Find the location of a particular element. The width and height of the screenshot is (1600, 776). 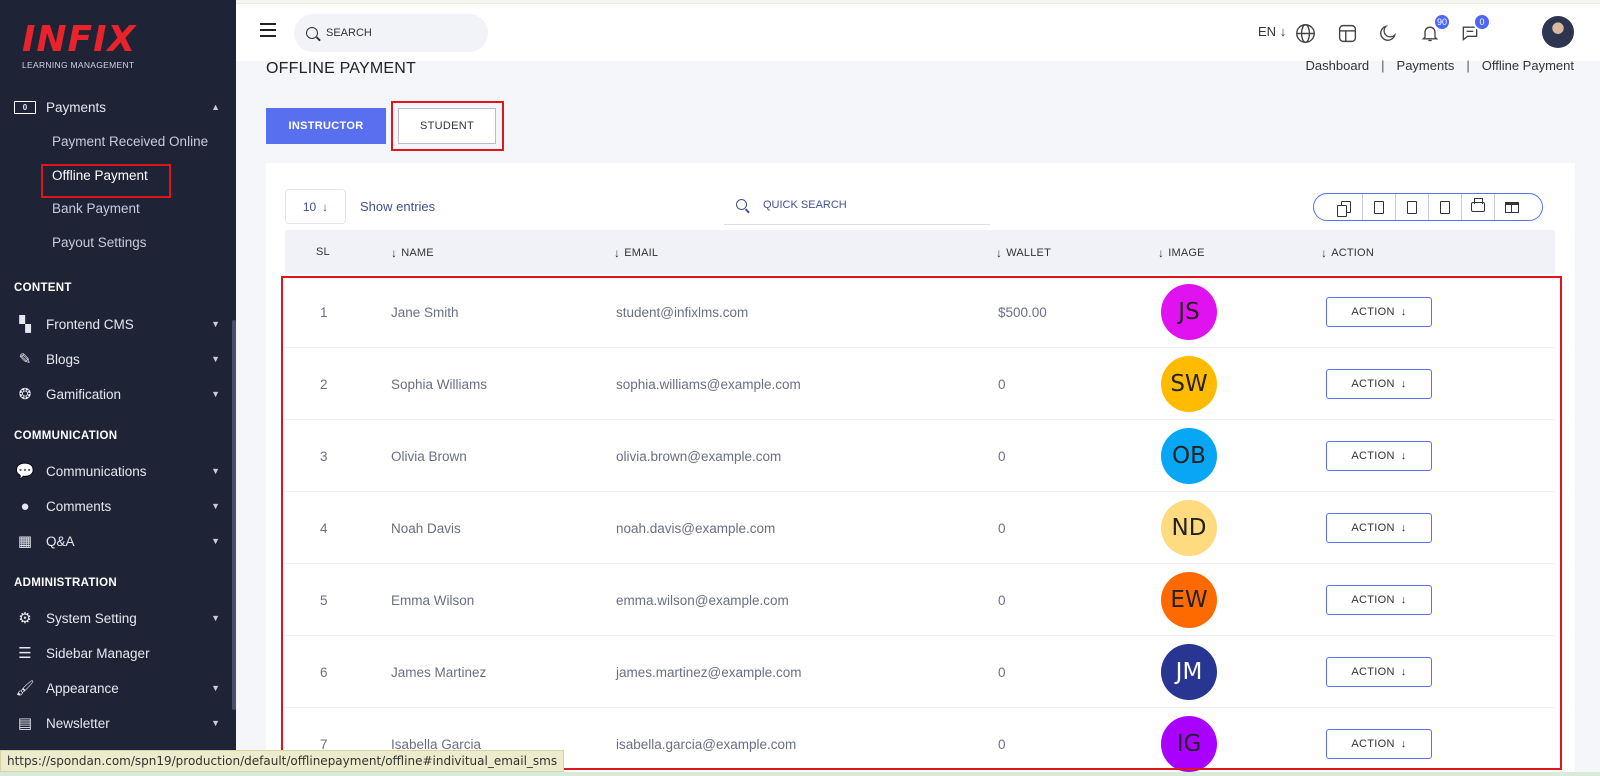

copy-button is located at coordinates (1346, 207).